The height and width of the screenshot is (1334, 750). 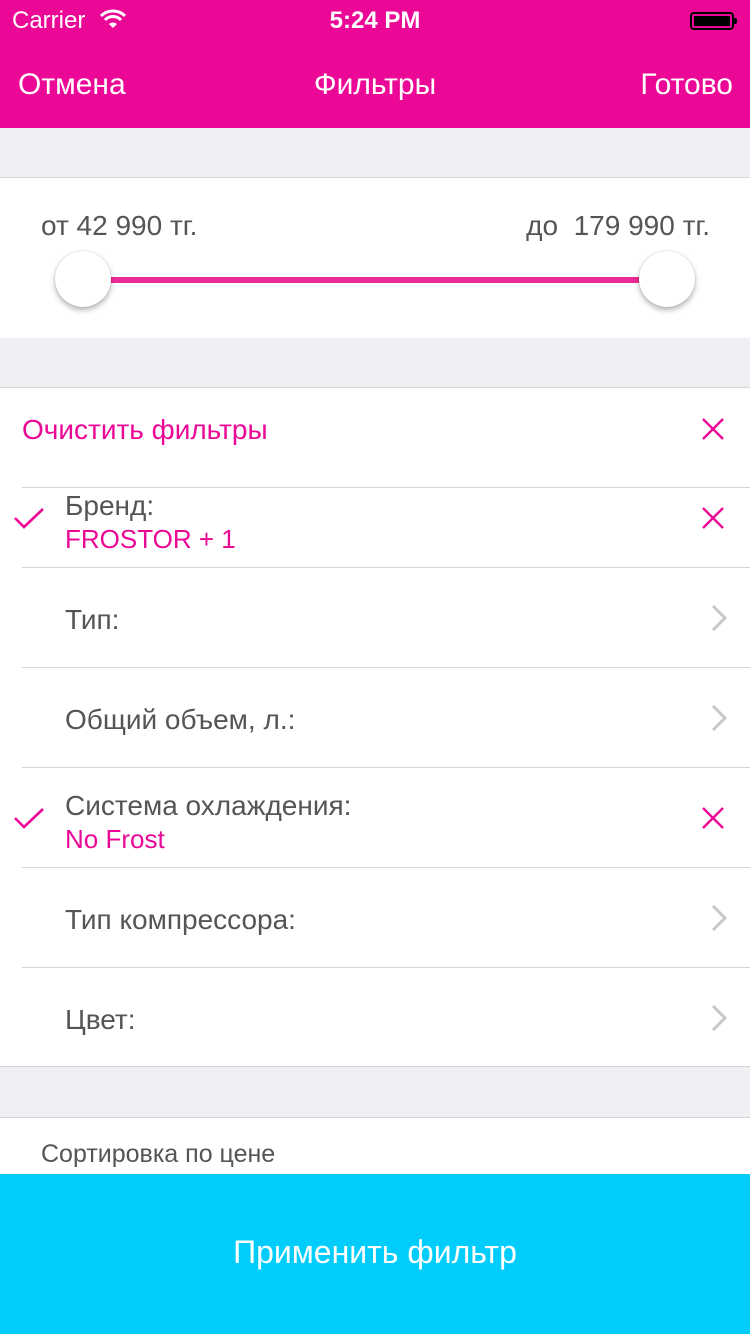 I want to click on price-min-handle, so click(x=83, y=279).